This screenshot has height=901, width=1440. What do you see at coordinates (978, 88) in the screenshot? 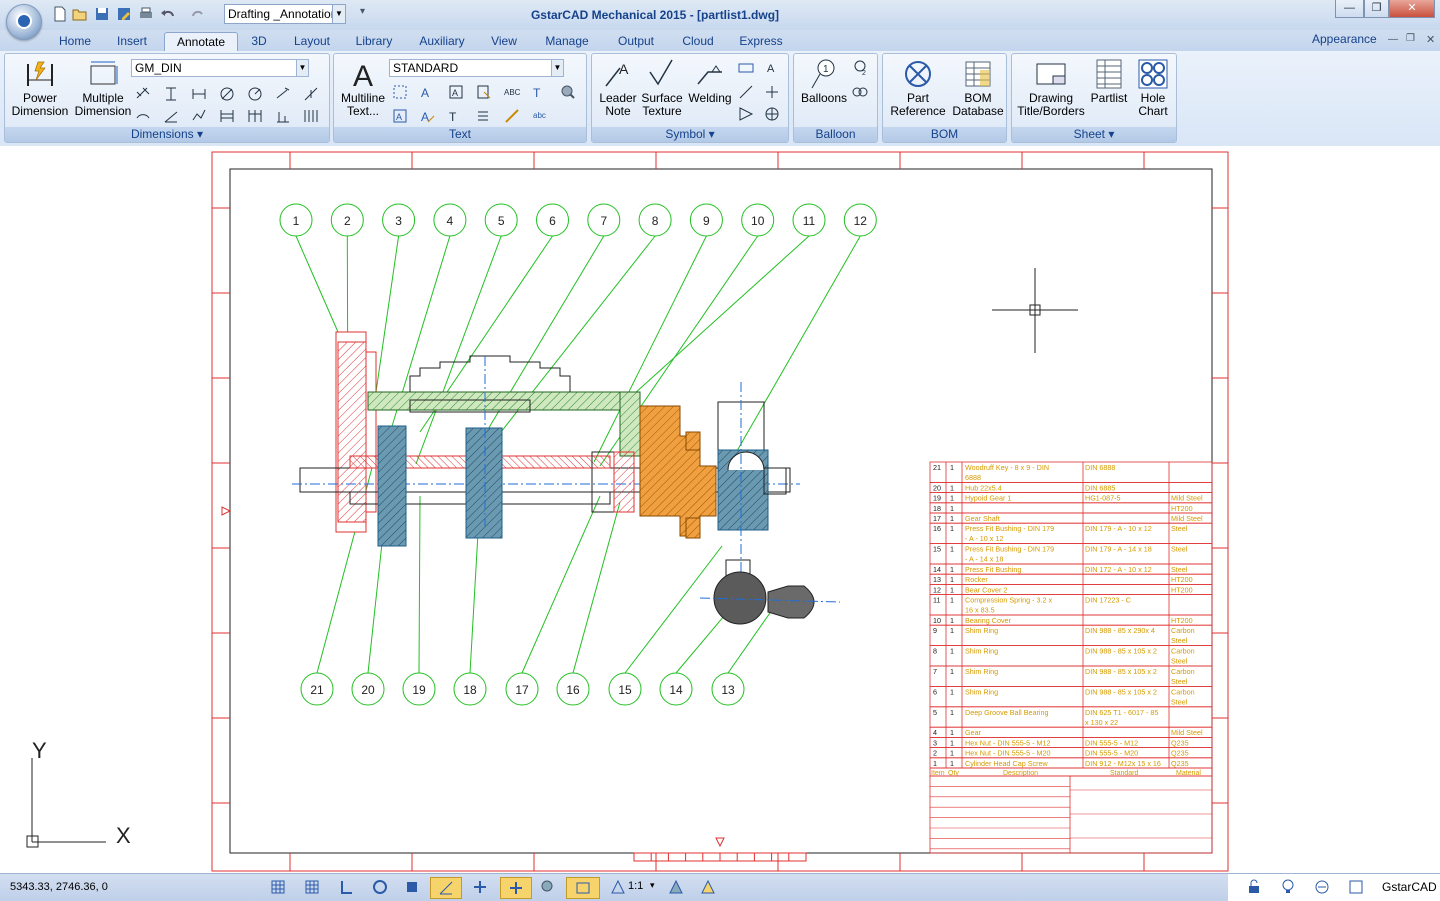
I see `bom-database-button: BOM Database` at bounding box center [978, 88].